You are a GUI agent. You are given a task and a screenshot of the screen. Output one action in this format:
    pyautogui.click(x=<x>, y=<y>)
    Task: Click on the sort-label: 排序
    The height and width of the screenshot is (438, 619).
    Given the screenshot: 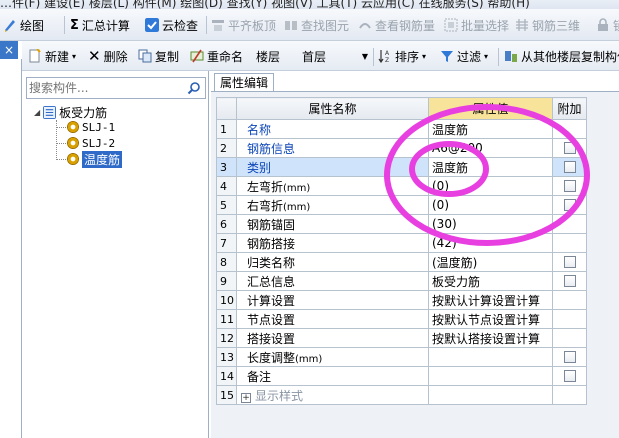 What is the action you would take?
    pyautogui.click(x=407, y=56)
    